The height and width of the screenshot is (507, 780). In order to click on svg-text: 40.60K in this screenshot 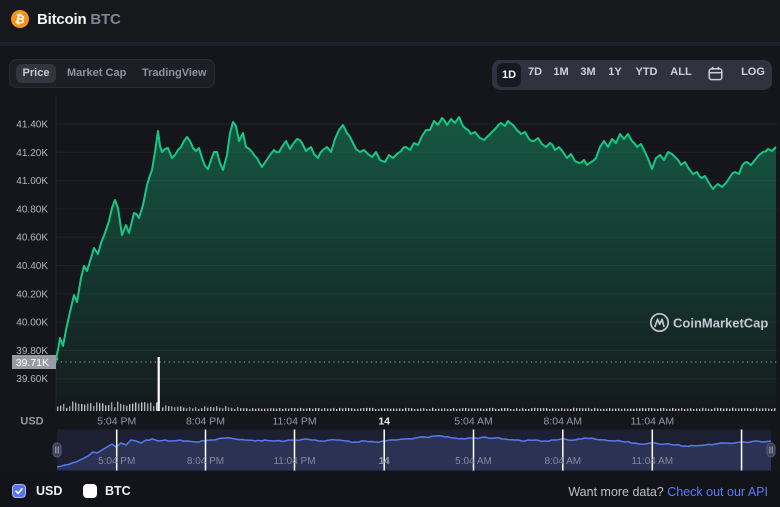, I will do `click(32, 238)`.